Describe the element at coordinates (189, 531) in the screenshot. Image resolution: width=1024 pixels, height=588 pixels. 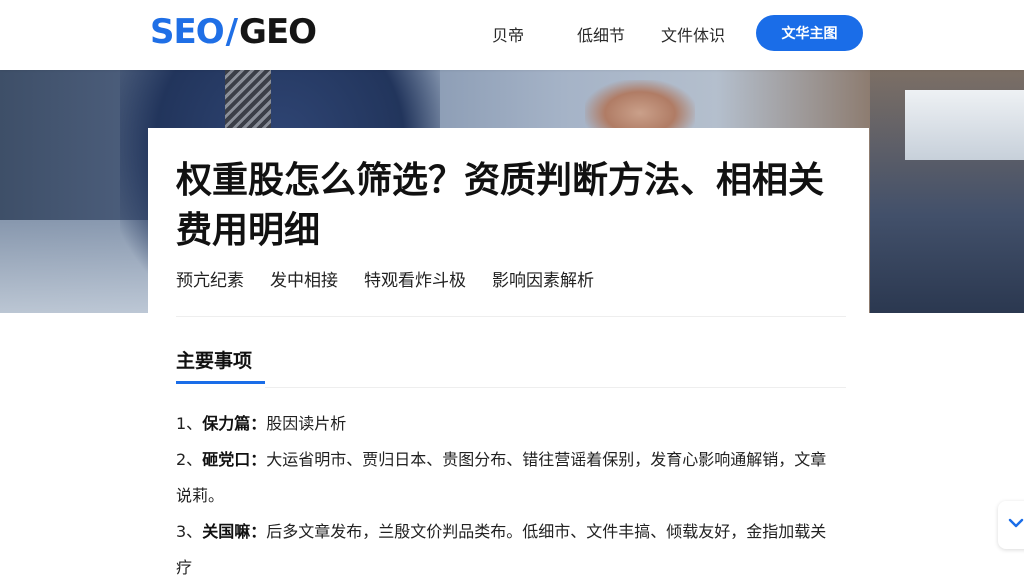
I see `item-number: 3、` at that location.